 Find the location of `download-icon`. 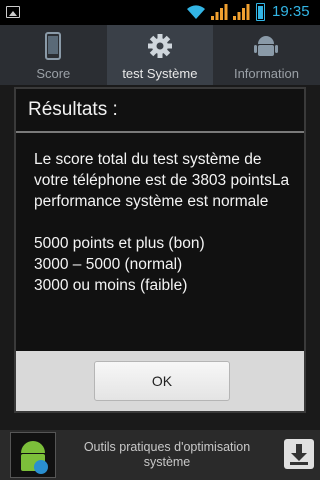

download-icon is located at coordinates (299, 454).